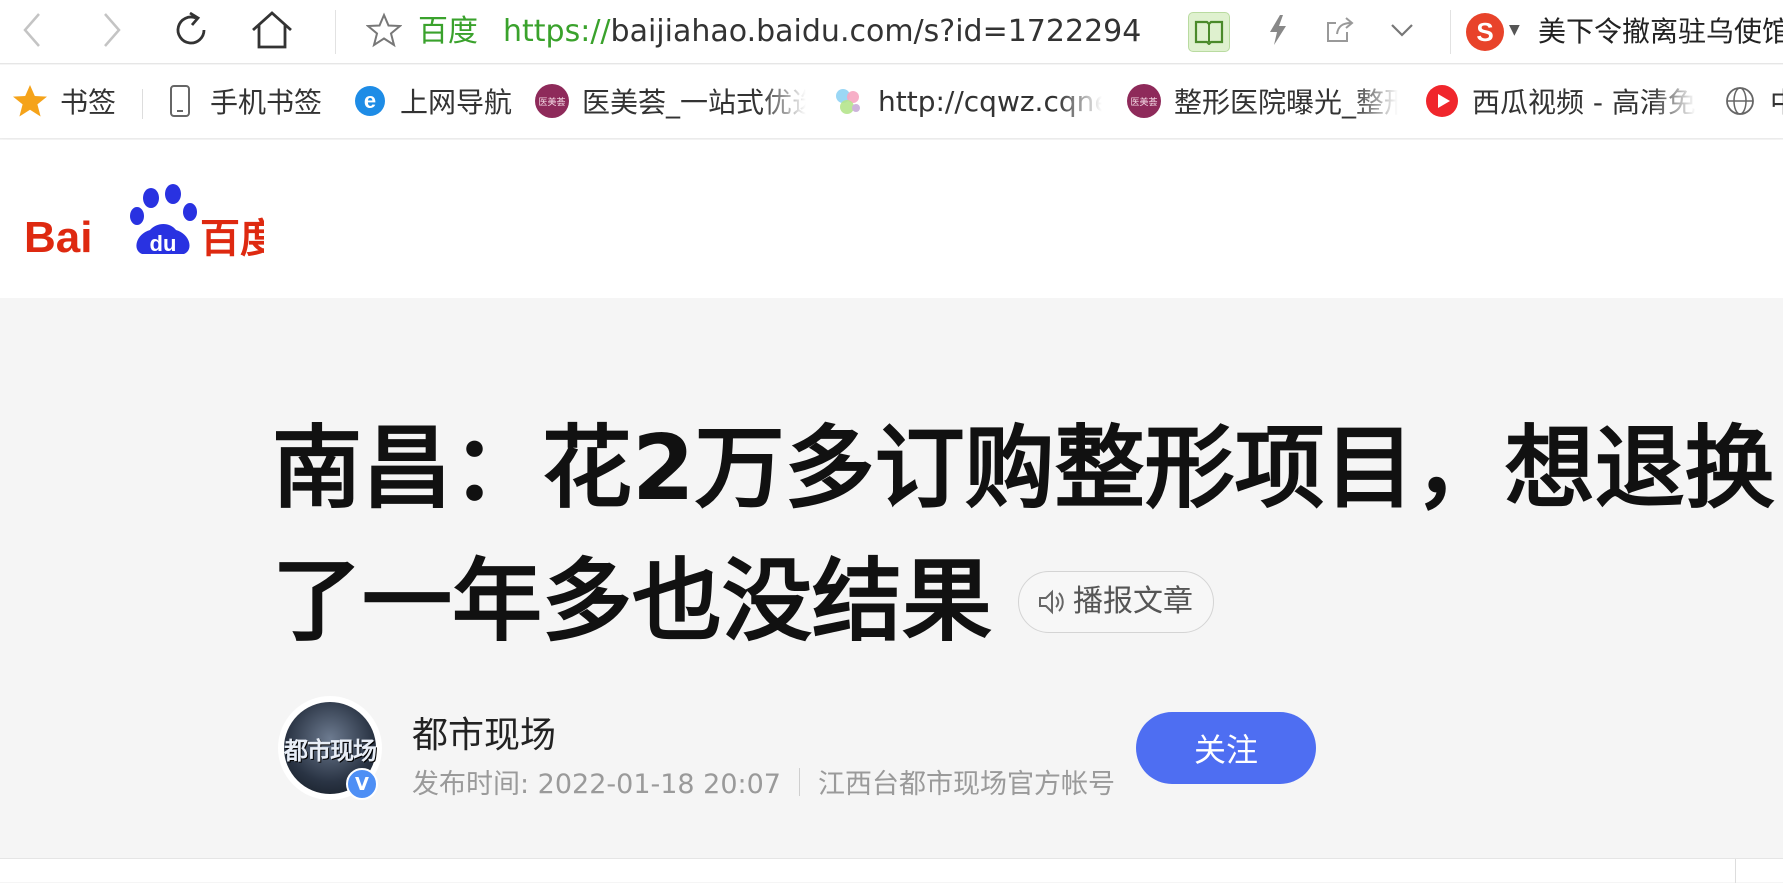 Image resolution: width=1783 pixels, height=883 pixels. What do you see at coordinates (990, 101) in the screenshot?
I see `bookmark-label: http://cqwz.cqnews` at bounding box center [990, 101].